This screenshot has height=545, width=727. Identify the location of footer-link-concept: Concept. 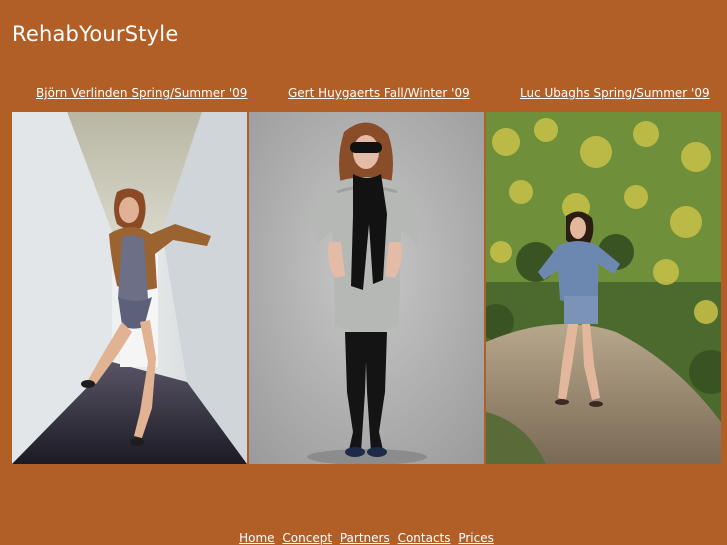
(307, 538).